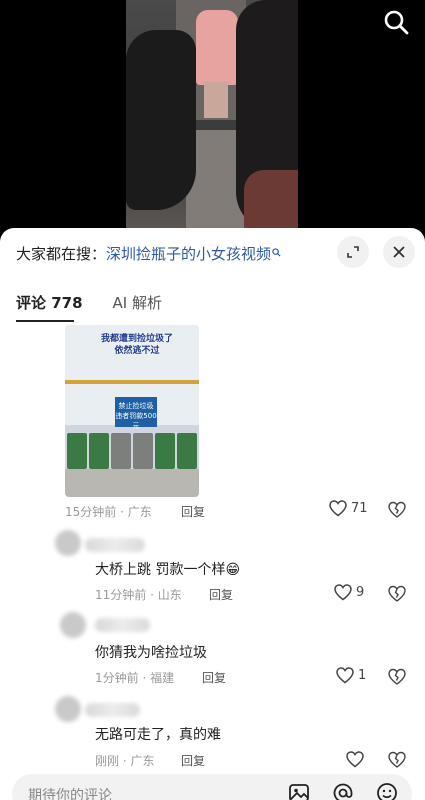  I want to click on like-button, so click(357, 759).